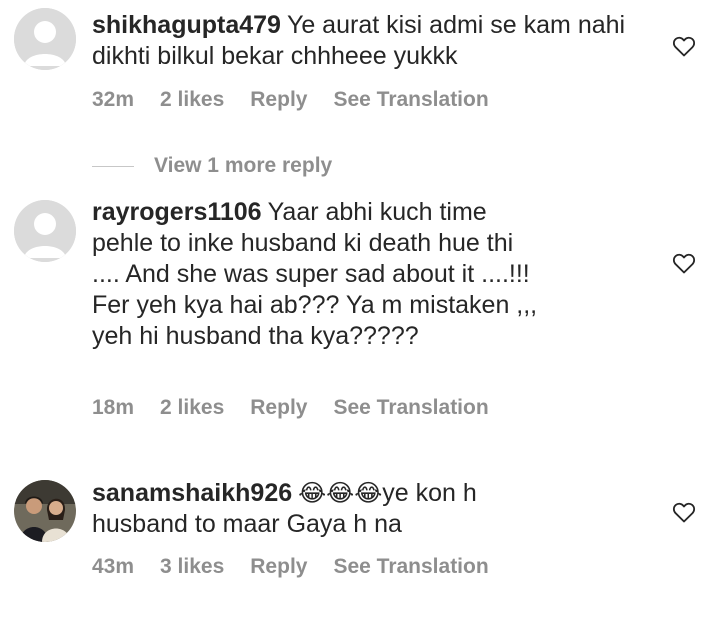 The width and height of the screenshot is (705, 625). I want to click on comment-meta: 18m 2 likes Reply See Translation, so click(303, 408).